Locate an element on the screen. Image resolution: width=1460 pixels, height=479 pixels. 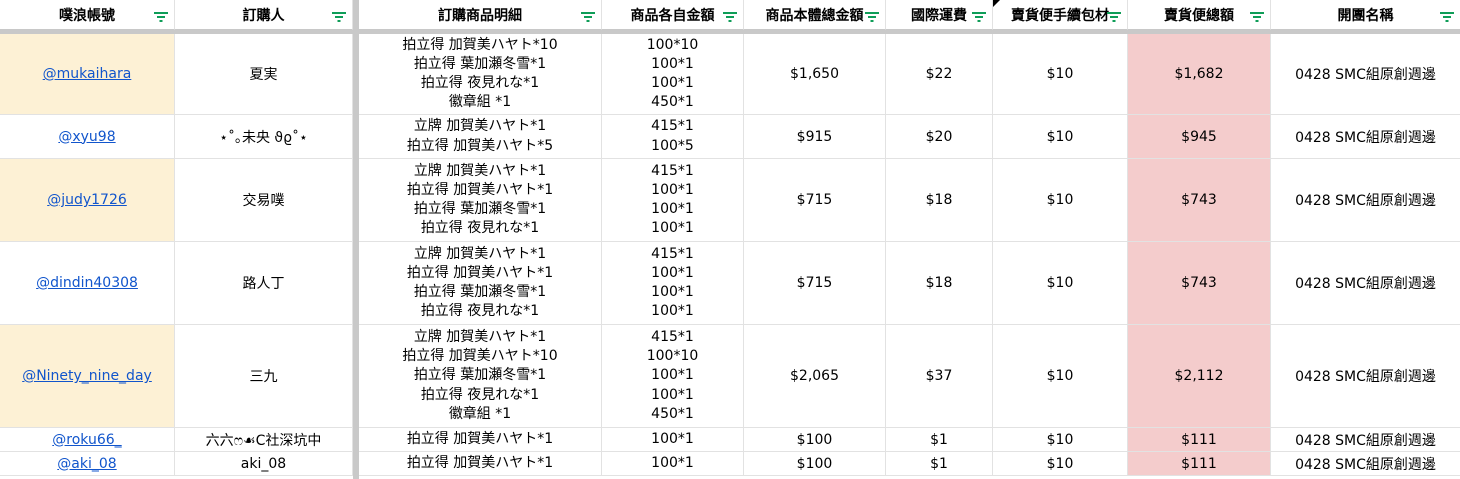
subtotal-value: $2,065 is located at coordinates (814, 376).